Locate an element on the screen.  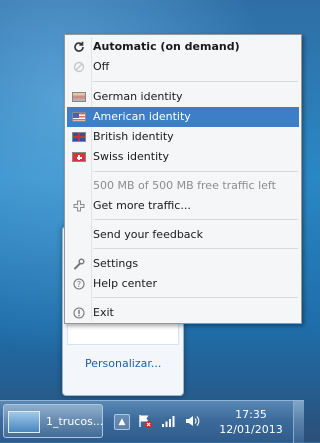
menu-item-british-identity: British identity is located at coordinates (183, 137).